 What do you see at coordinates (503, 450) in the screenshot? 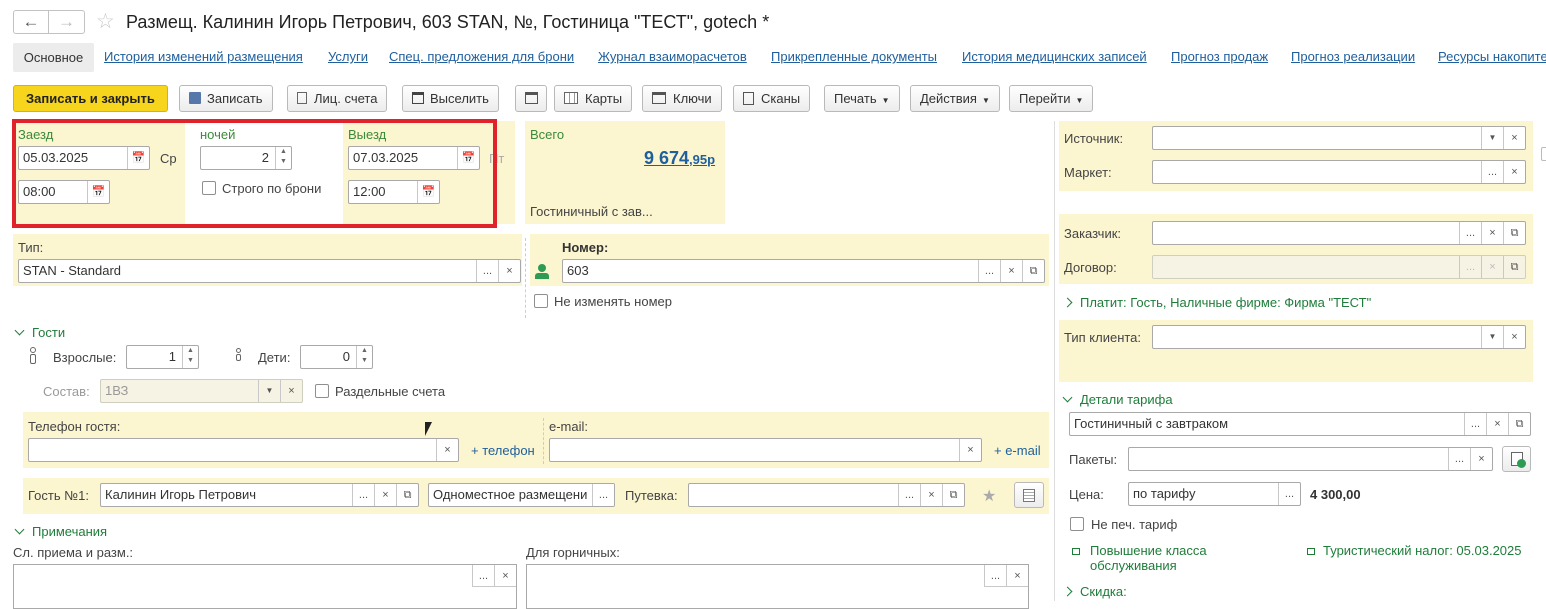
I see `add-phone-link: + телефон` at bounding box center [503, 450].